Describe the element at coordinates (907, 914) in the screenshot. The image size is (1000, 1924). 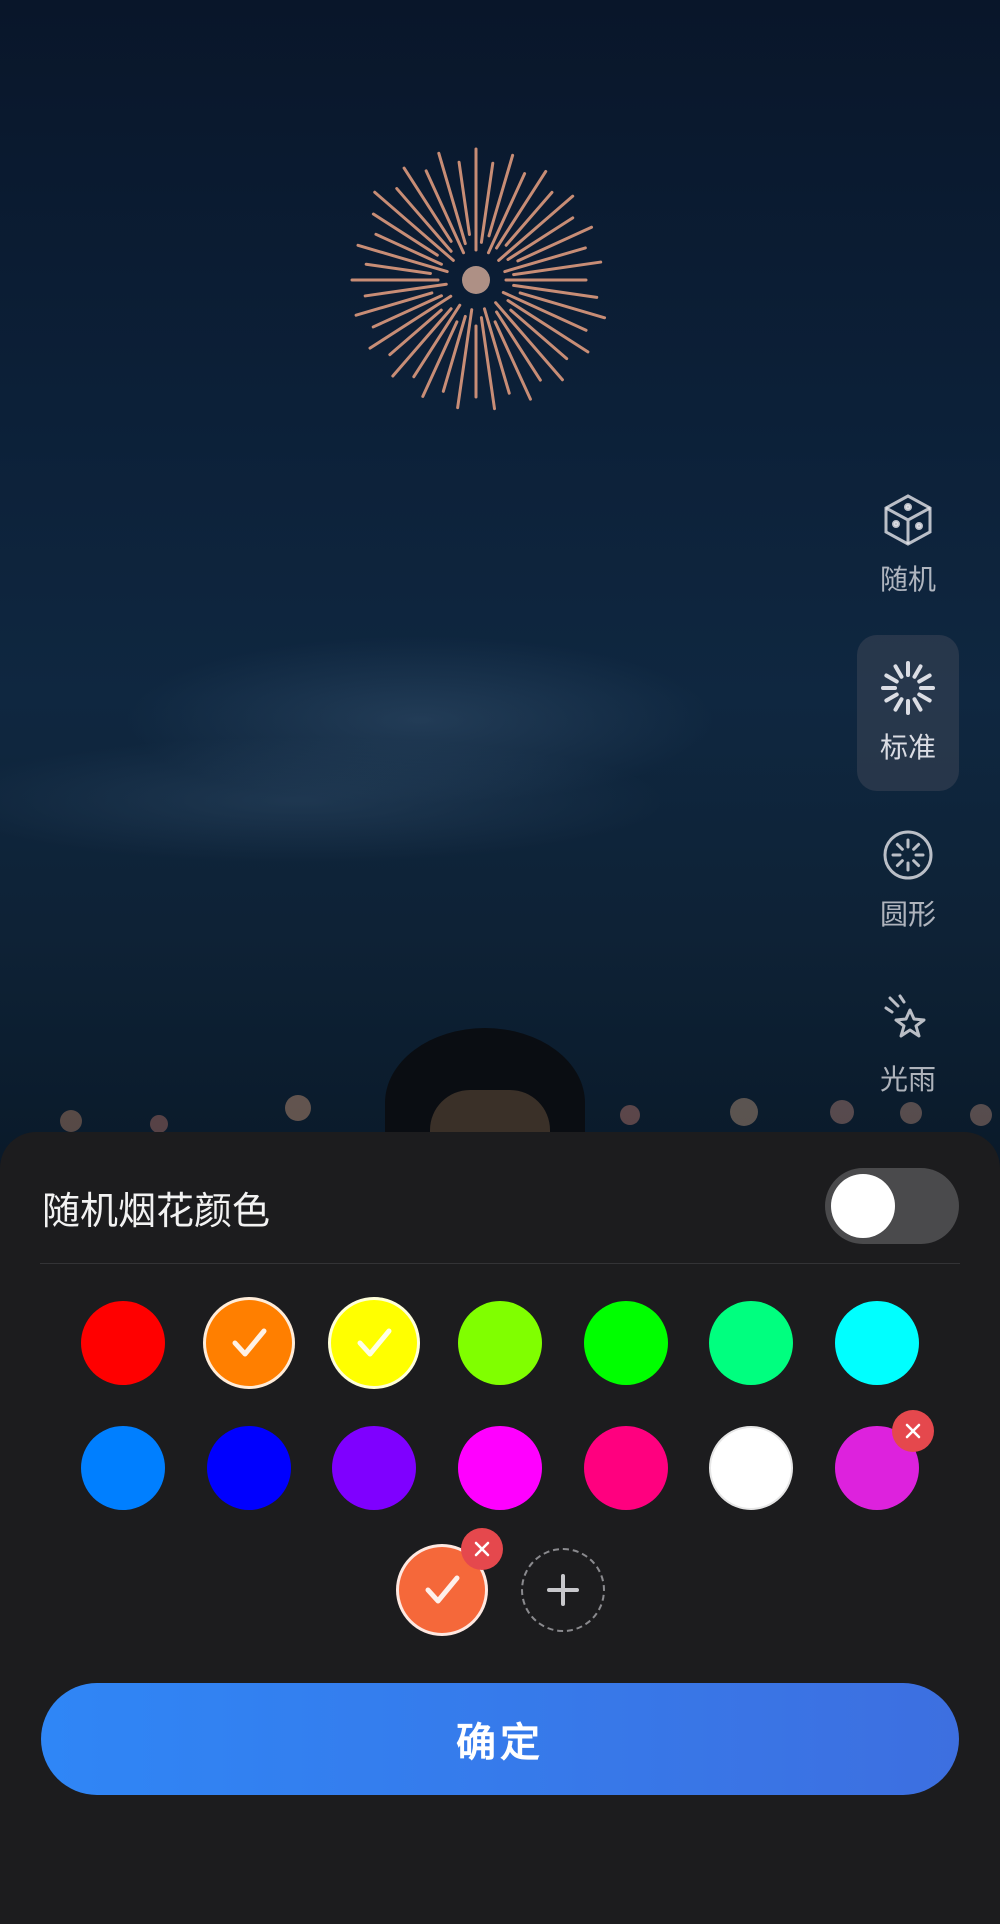
I see `mode-label: 圆形` at that location.